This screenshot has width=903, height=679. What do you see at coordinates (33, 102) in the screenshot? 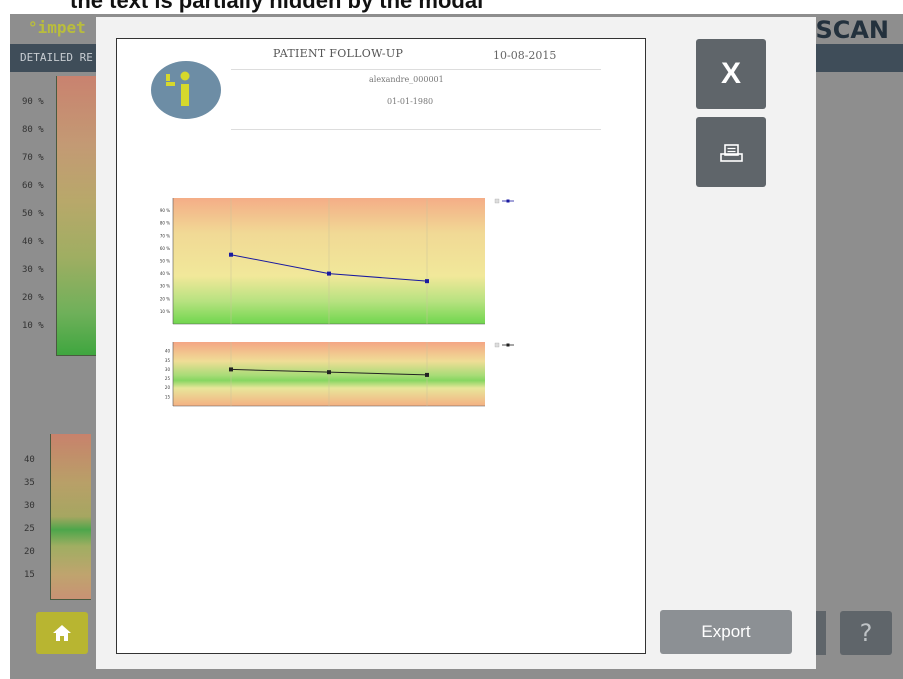
I see `percent-gauge-tick-0: 90 %` at bounding box center [33, 102].